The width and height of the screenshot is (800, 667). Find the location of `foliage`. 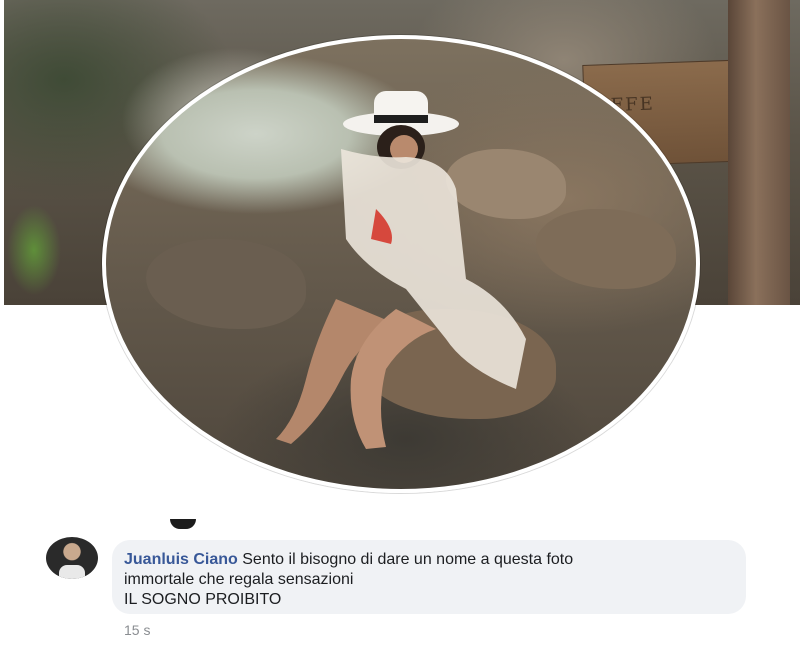

foliage is located at coordinates (34, 247).